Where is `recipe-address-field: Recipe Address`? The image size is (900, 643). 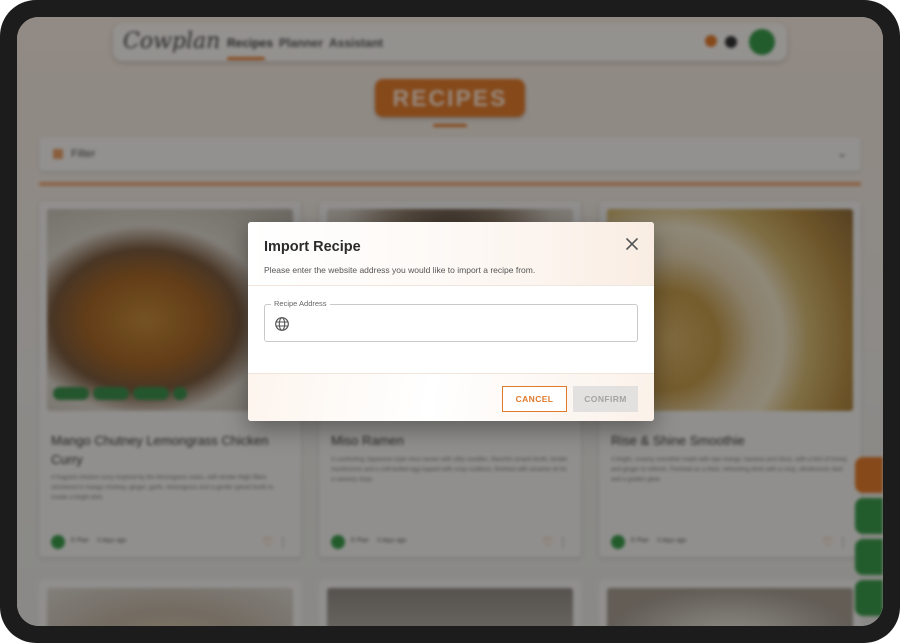 recipe-address-field: Recipe Address is located at coordinates (451, 320).